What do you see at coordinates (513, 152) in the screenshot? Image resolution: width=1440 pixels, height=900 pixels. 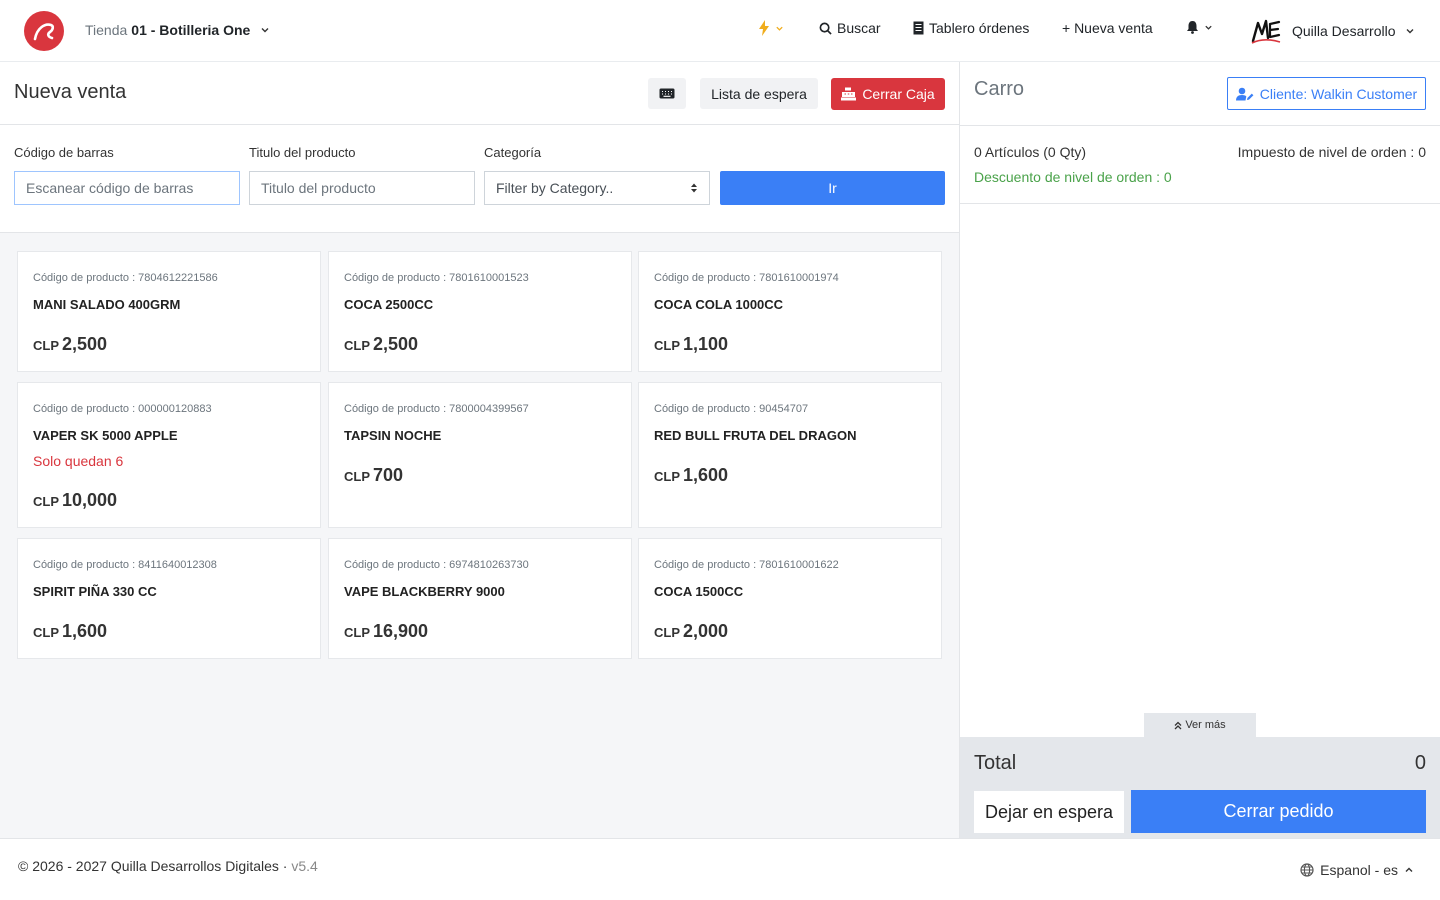 I see `category-label: Categoría` at bounding box center [513, 152].